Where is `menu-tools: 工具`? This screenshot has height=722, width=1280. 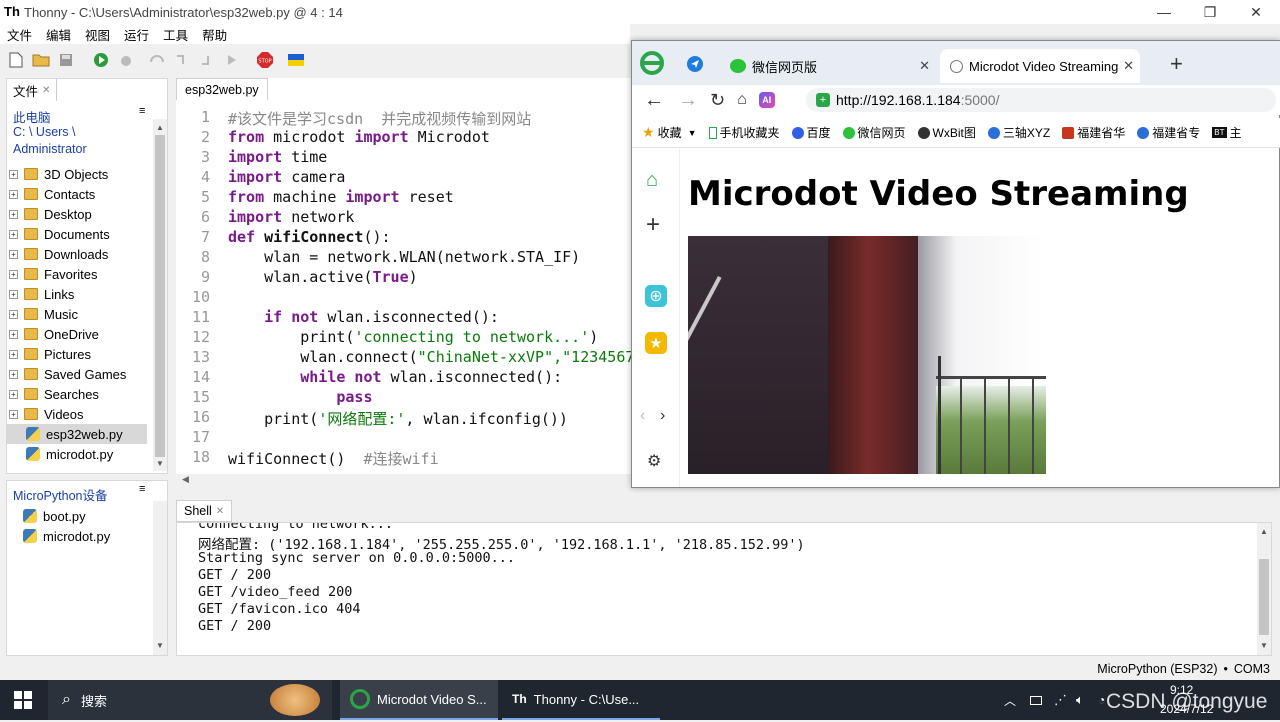 menu-tools: 工具 is located at coordinates (175, 34).